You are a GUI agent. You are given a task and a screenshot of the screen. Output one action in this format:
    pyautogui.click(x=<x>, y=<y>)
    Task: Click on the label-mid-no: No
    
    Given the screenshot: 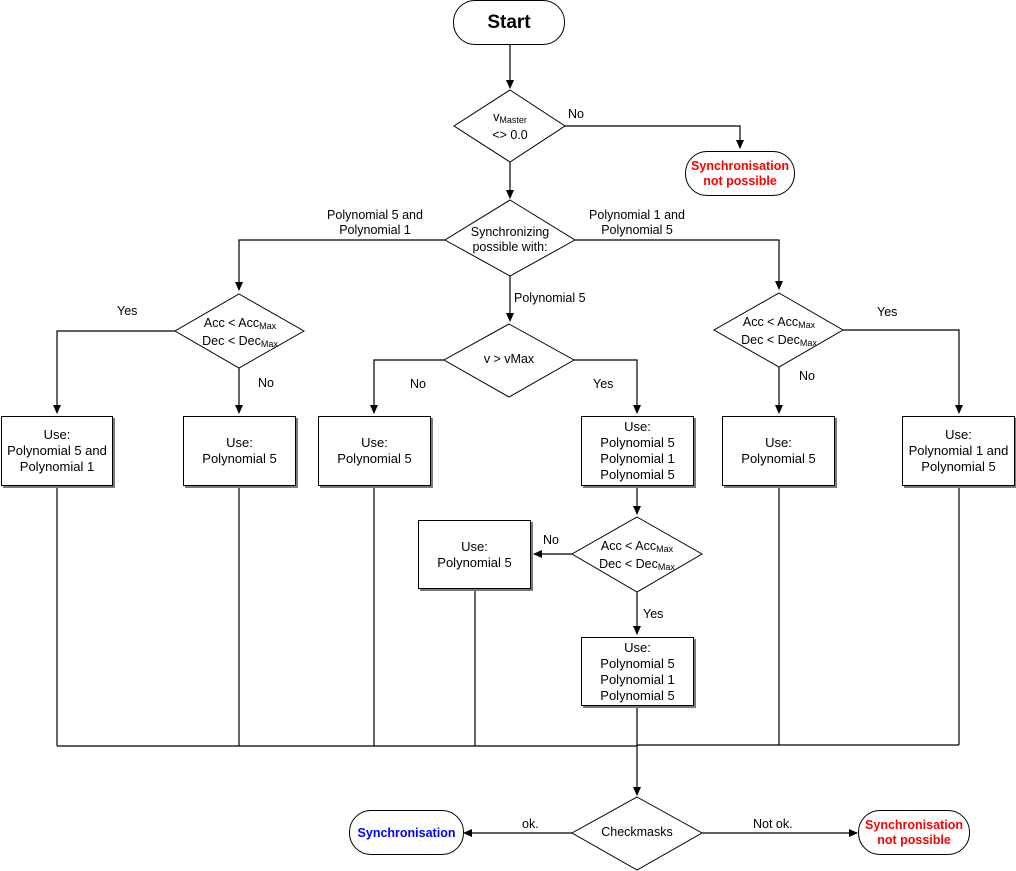 What is the action you would take?
    pyautogui.click(x=551, y=540)
    